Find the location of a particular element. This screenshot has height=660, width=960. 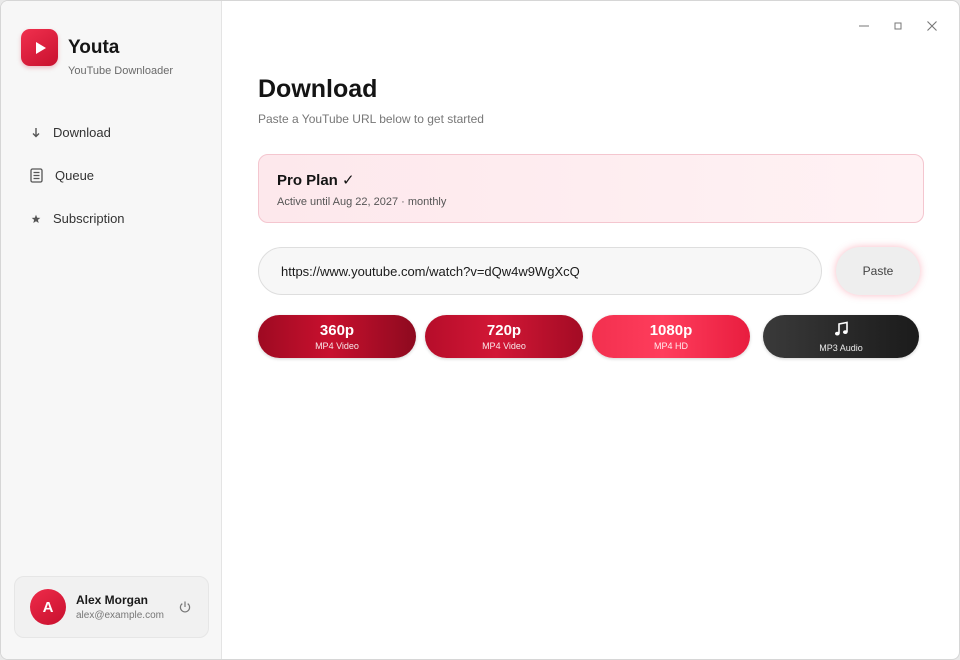

window-controls is located at coordinates (898, 26).